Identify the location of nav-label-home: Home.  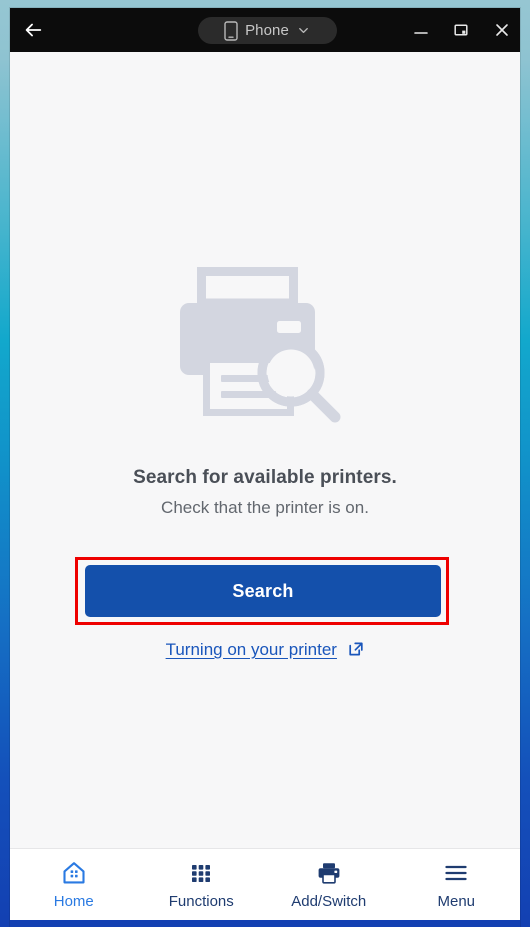
(73, 901).